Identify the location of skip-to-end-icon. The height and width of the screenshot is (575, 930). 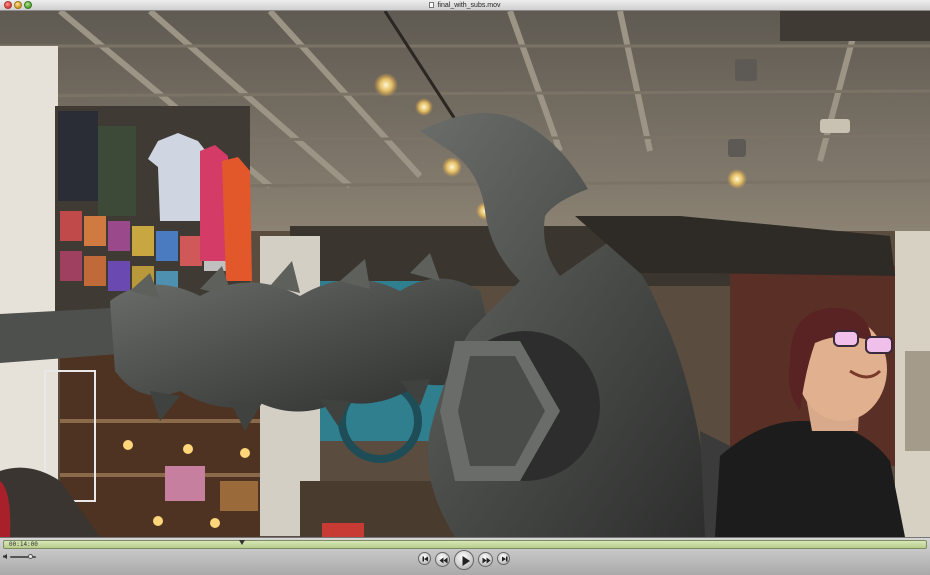
(505, 559).